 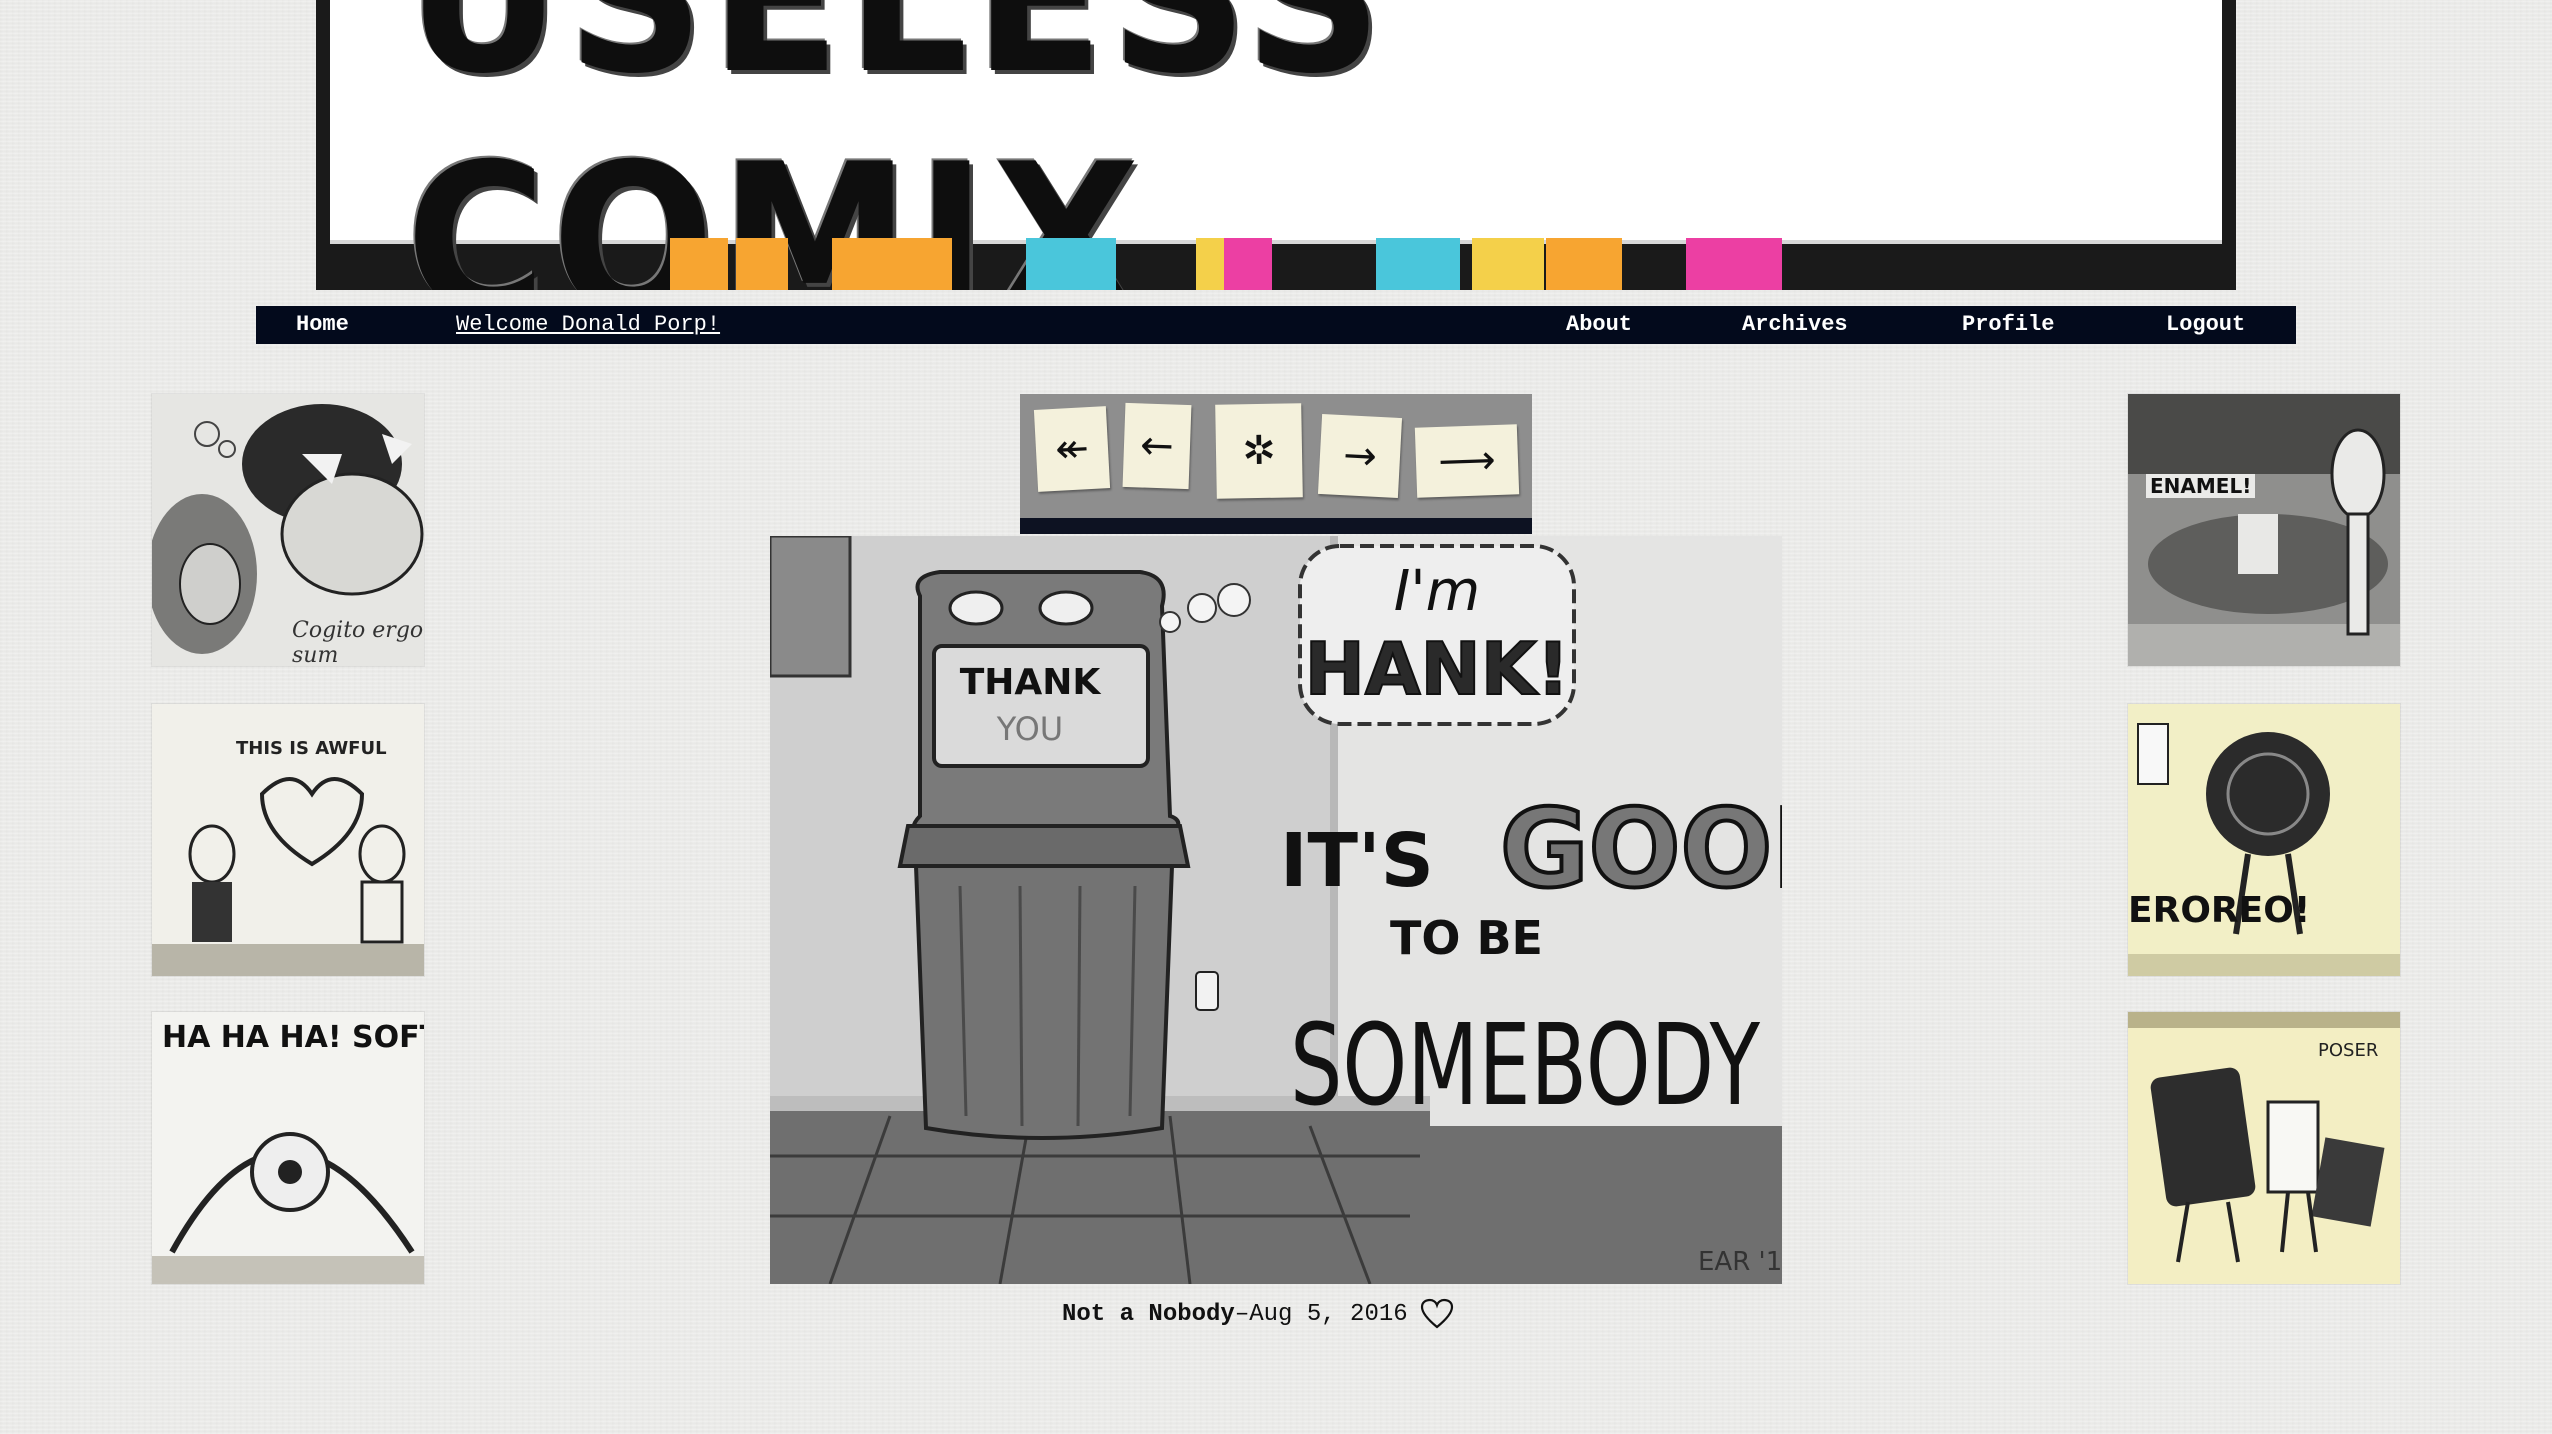 What do you see at coordinates (288, 530) in the screenshot?
I see `thumbnail-comic-left-1: Cogito ergo sum` at bounding box center [288, 530].